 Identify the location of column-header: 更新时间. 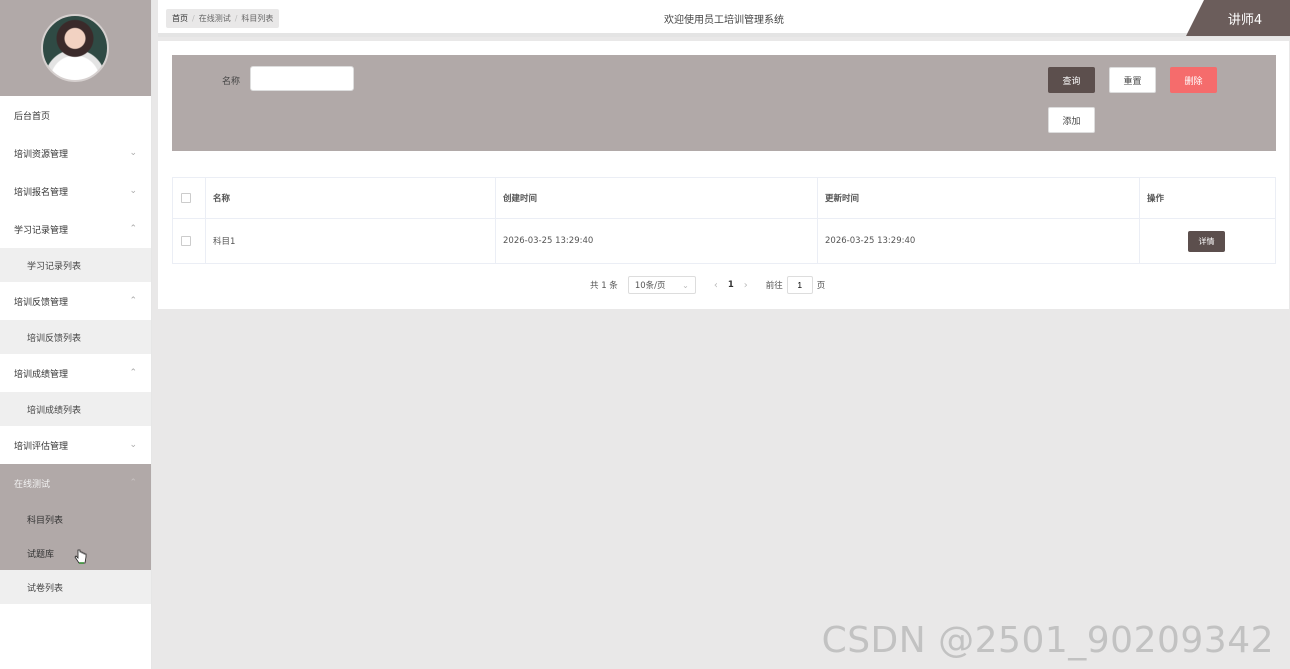
(979, 198).